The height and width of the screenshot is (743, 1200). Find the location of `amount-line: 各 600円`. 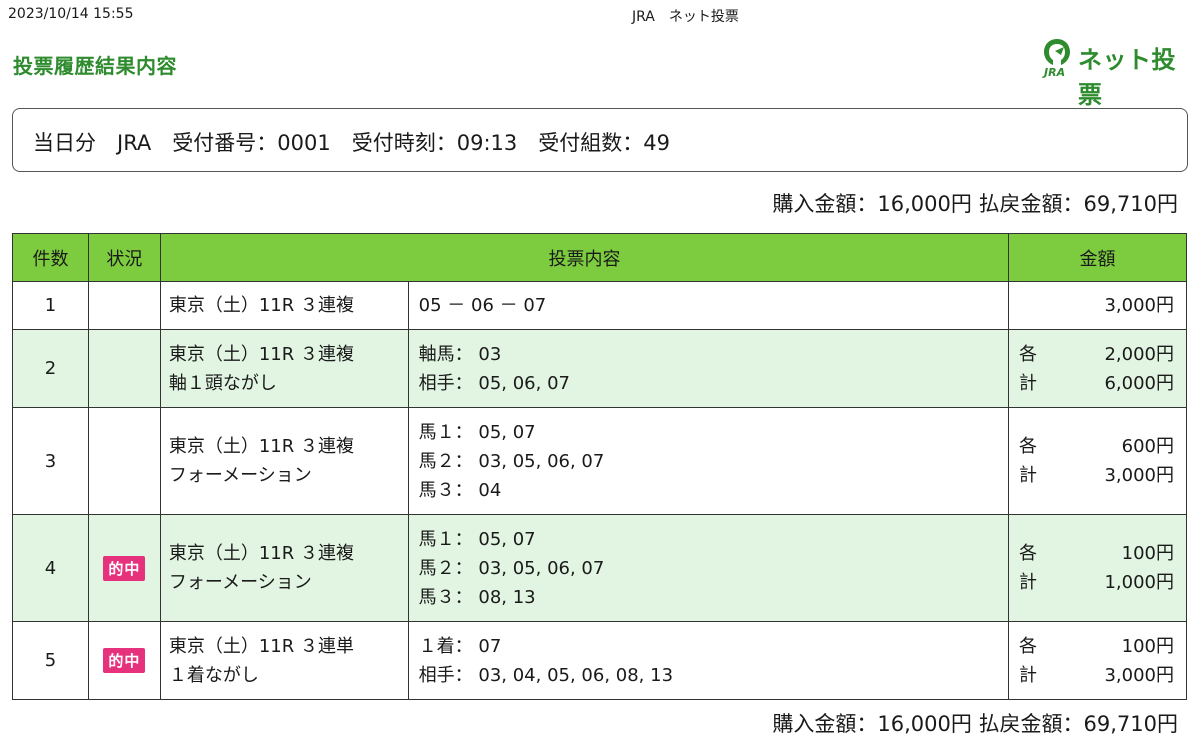

amount-line: 各 600円 is located at coordinates (1096, 446).